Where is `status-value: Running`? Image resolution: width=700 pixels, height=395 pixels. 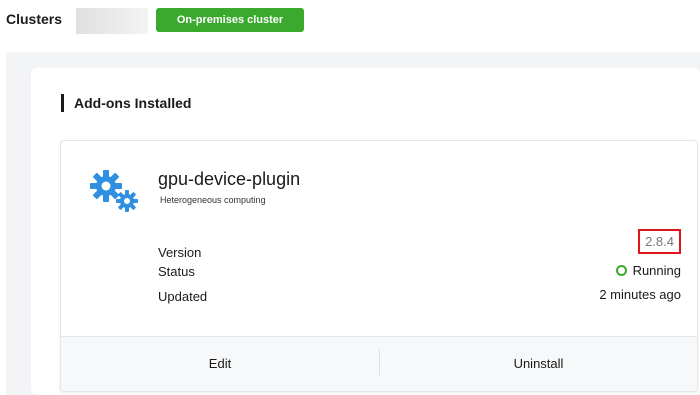 status-value: Running is located at coordinates (656, 270).